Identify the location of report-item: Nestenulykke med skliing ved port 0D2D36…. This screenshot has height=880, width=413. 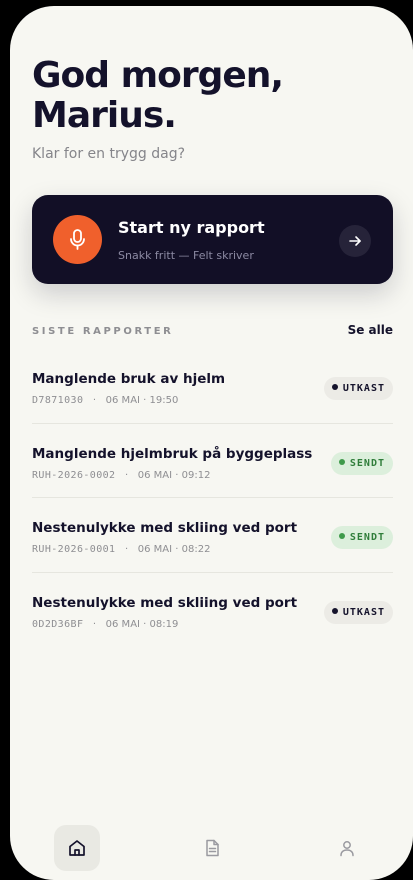
(212, 610).